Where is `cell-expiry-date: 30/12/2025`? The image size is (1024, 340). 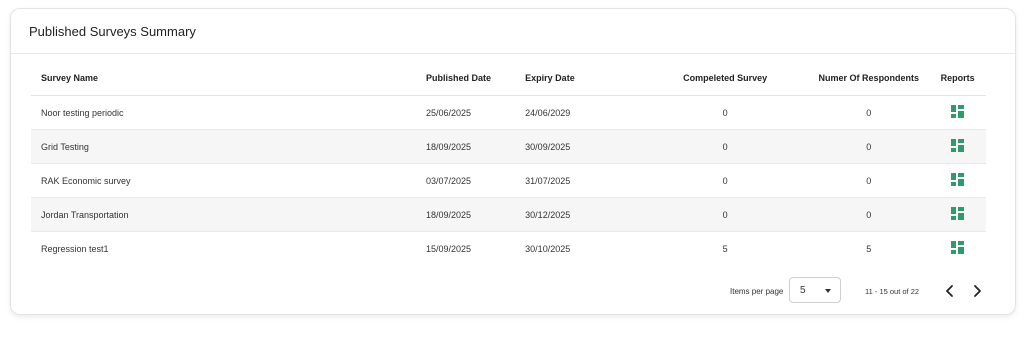 cell-expiry-date: 30/12/2025 is located at coordinates (584, 214).